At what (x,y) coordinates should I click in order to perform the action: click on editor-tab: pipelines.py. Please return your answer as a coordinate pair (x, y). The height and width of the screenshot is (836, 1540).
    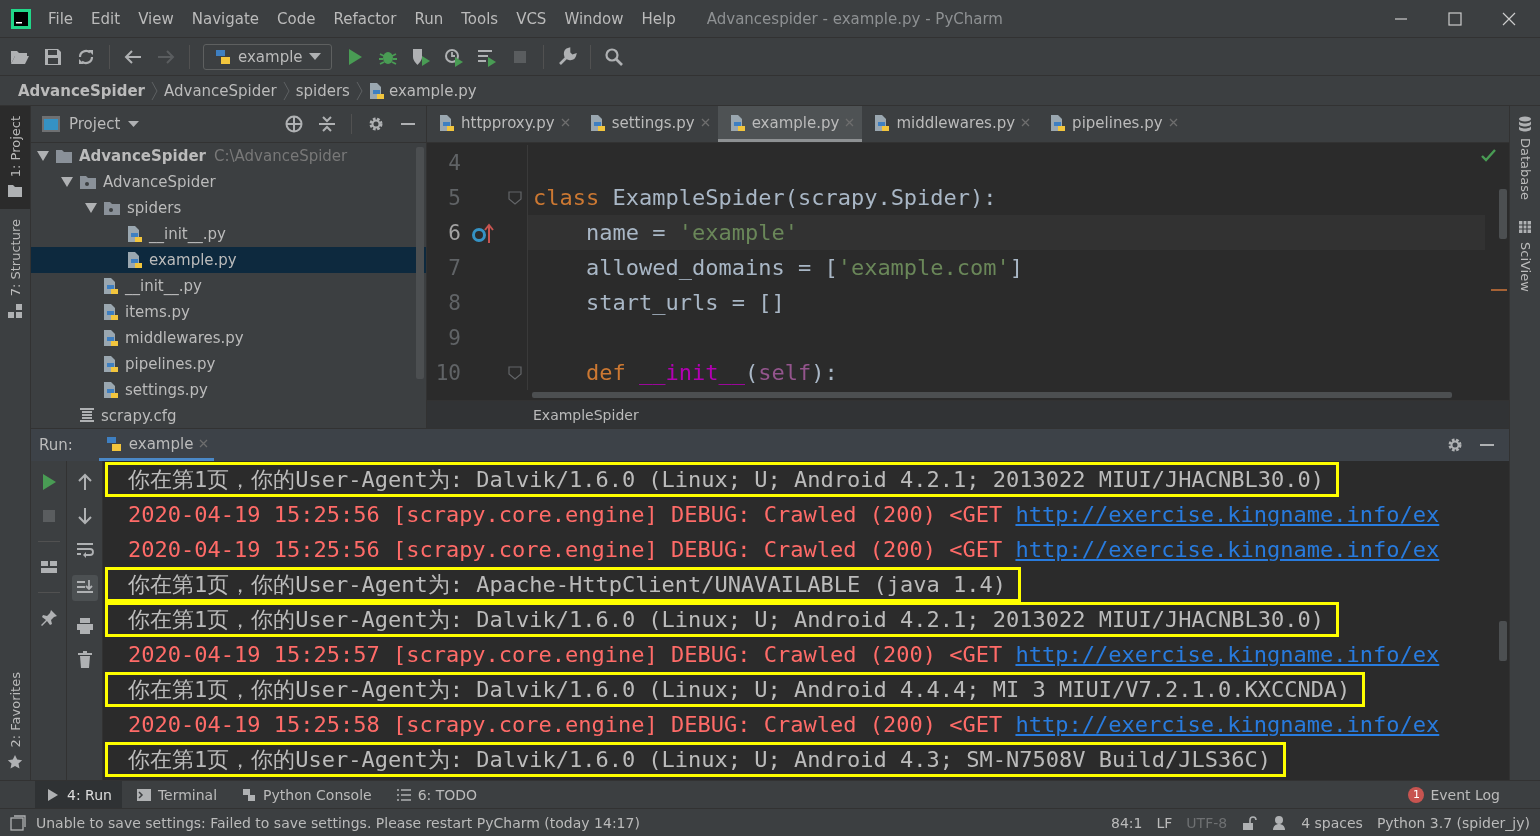
    Looking at the image, I should click on (1112, 124).